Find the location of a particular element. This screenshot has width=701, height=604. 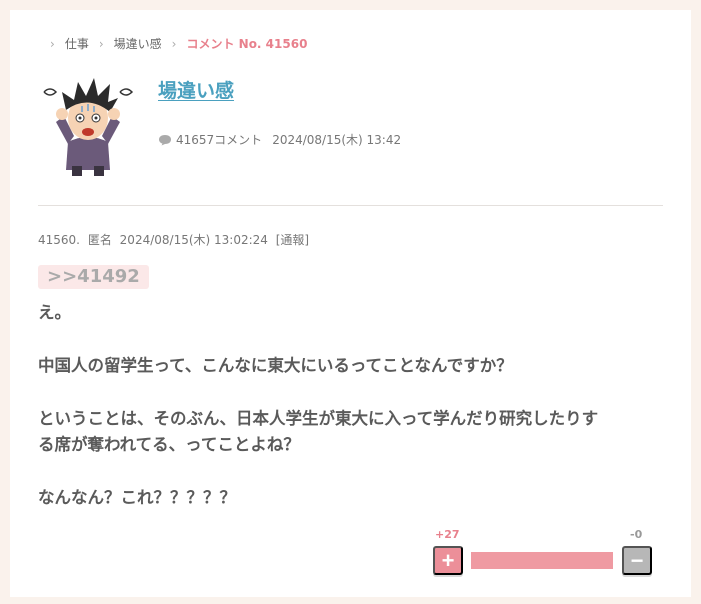

comment-line: なんなん？これ？？？？？ is located at coordinates (137, 497).